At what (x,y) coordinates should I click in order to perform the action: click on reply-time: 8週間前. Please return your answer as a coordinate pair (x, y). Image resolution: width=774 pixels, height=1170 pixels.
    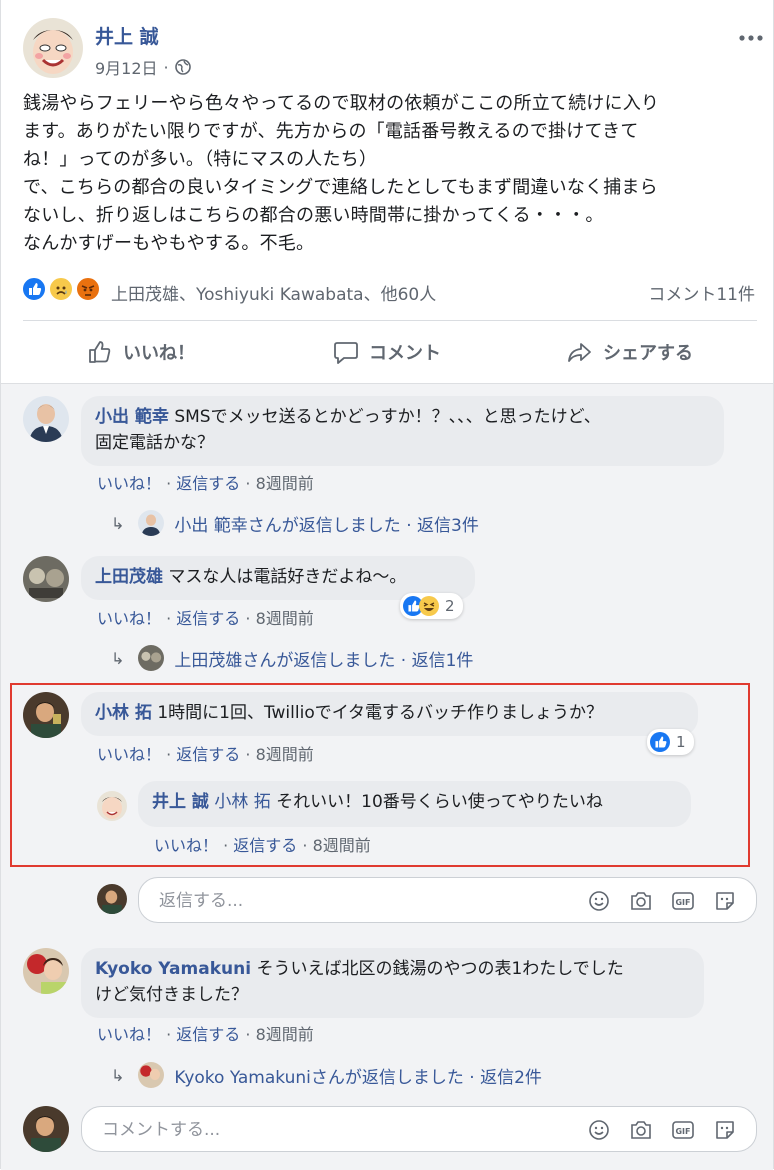
    Looking at the image, I should click on (342, 845).